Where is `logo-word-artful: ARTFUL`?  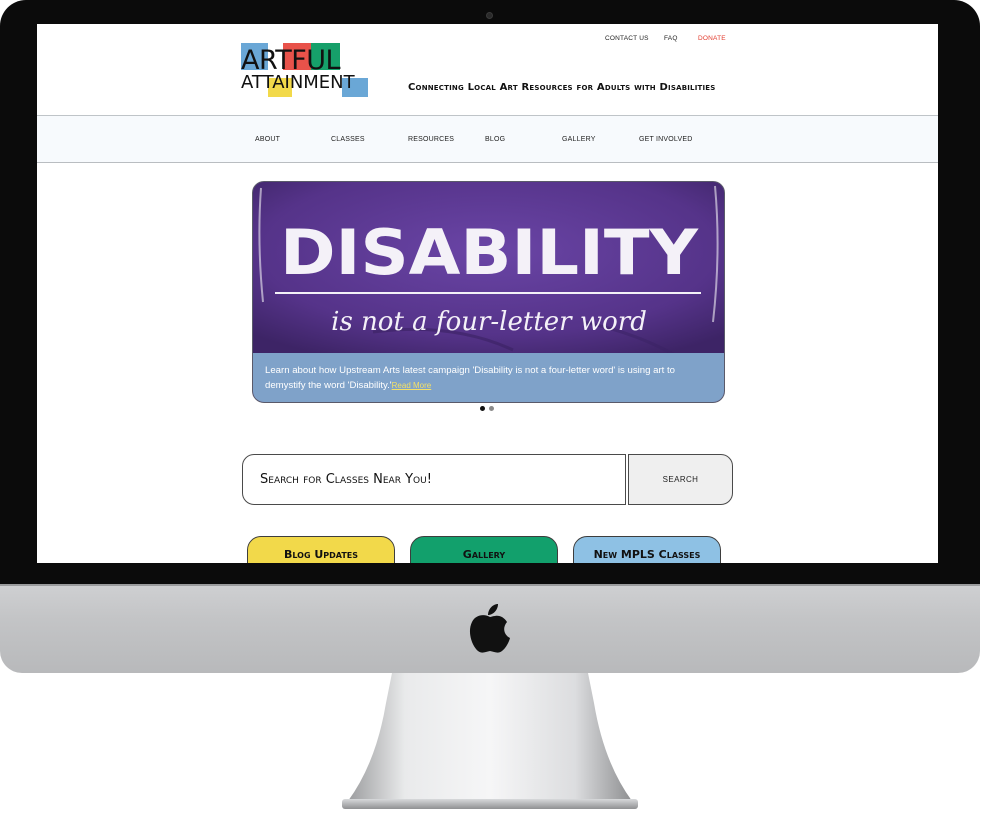
logo-word-artful: ARTFUL is located at coordinates (291, 60).